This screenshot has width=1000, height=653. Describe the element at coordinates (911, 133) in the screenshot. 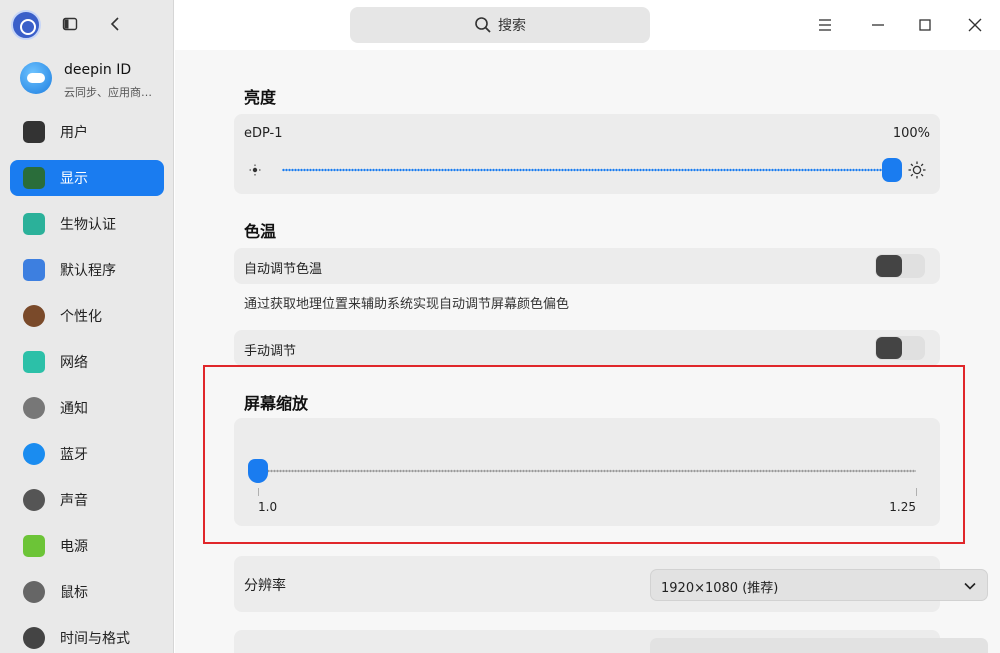

I see `brightness-value: 100%` at that location.